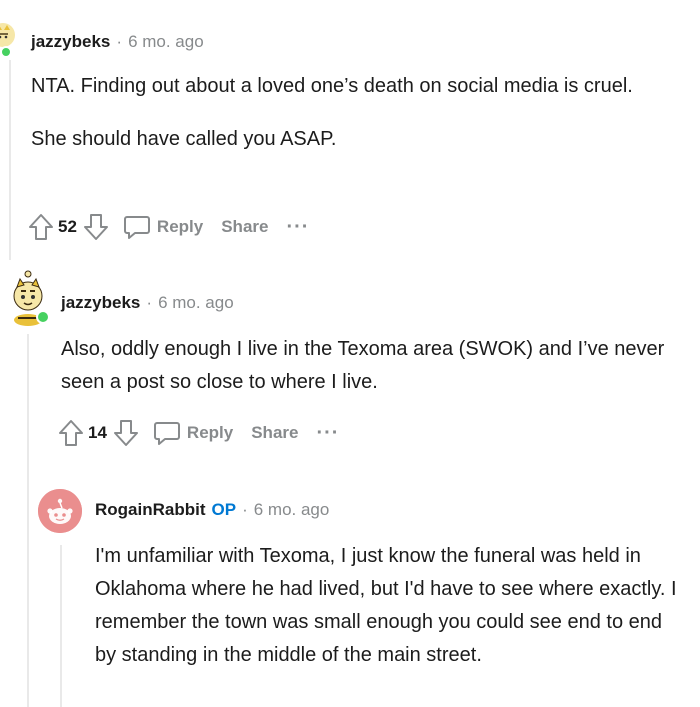 This screenshot has height=707, width=700. What do you see at coordinates (184, 139) in the screenshot?
I see `comment-paragraph: She should have called you ASAP.` at bounding box center [184, 139].